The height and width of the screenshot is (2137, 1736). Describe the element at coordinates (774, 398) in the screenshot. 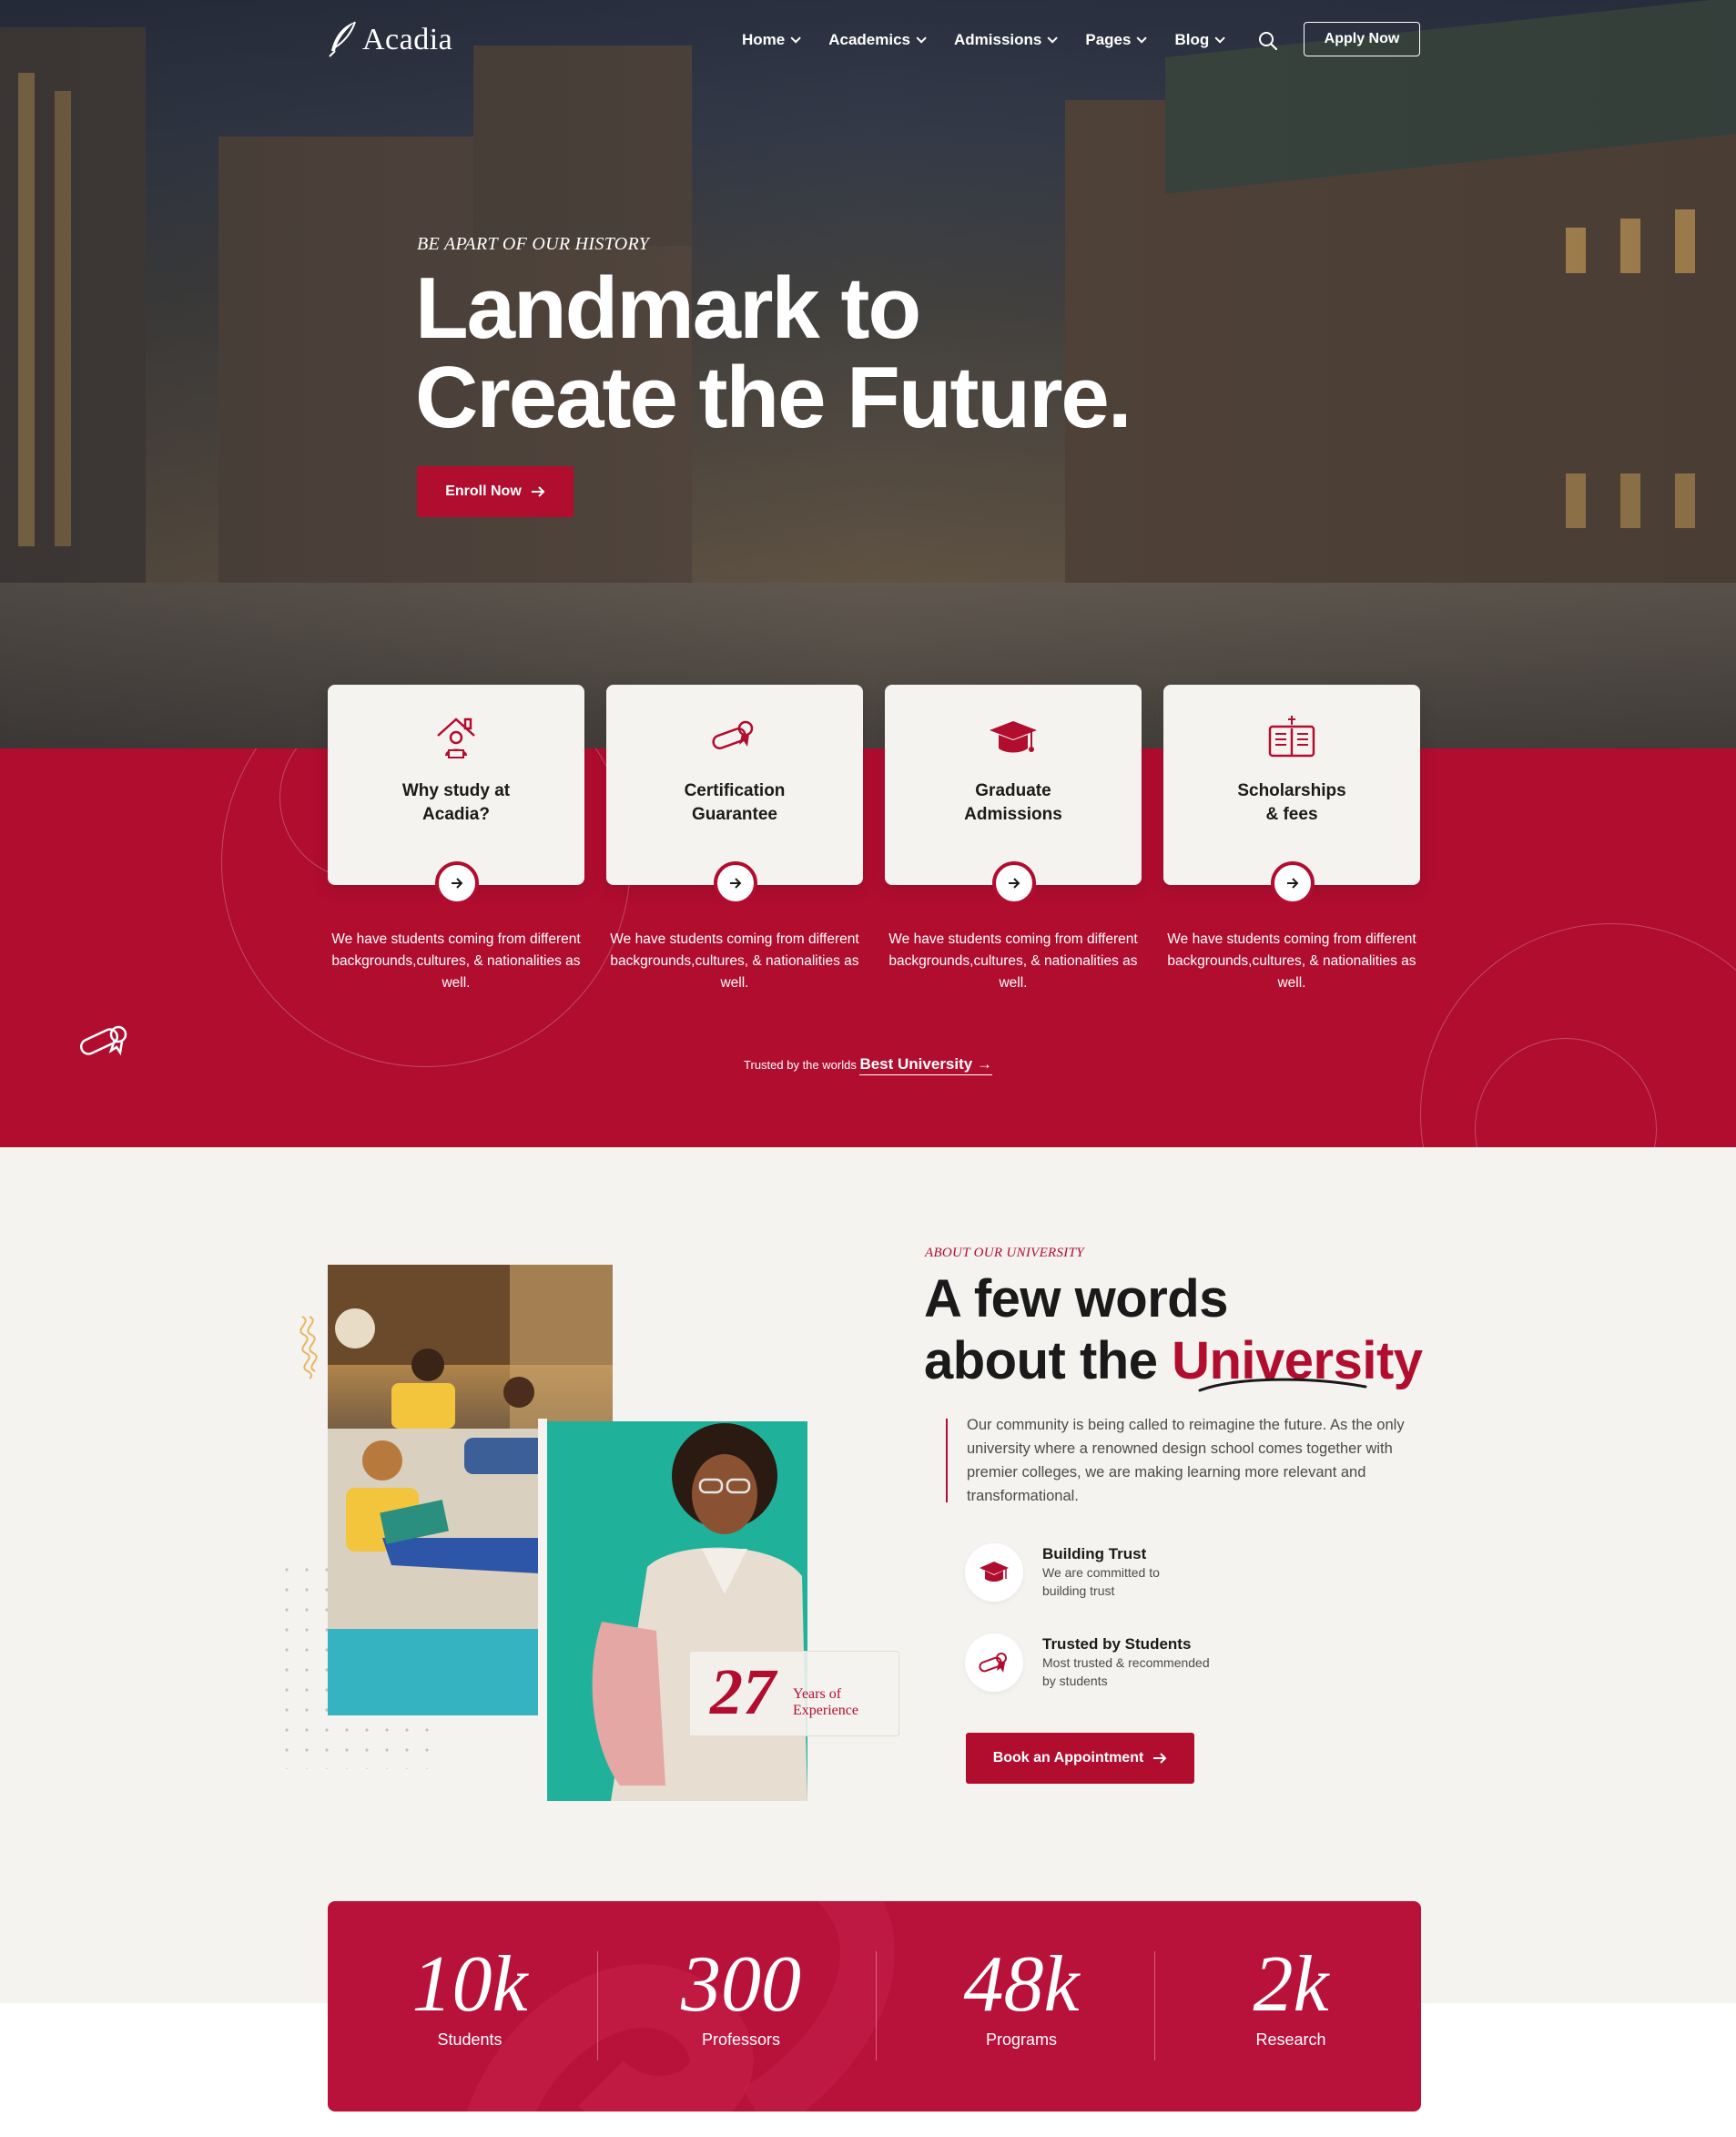

I see `hero-title-line: Create the Future.` at that location.